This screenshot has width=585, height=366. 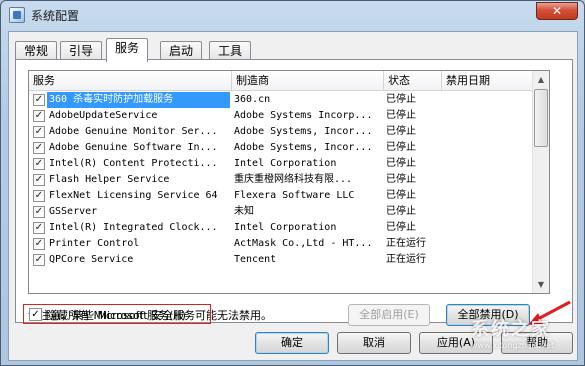 I want to click on table-row: ✓ Flash Helper Service 重庆重橙网络科技有限... 已停止, so click(x=281, y=180).